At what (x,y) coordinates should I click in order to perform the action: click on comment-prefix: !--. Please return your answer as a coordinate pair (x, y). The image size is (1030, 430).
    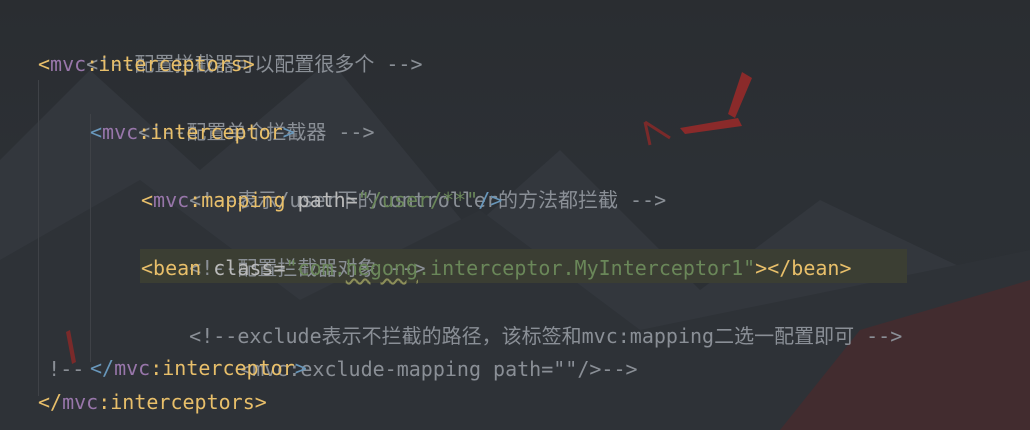
    Looking at the image, I should click on (66, 369).